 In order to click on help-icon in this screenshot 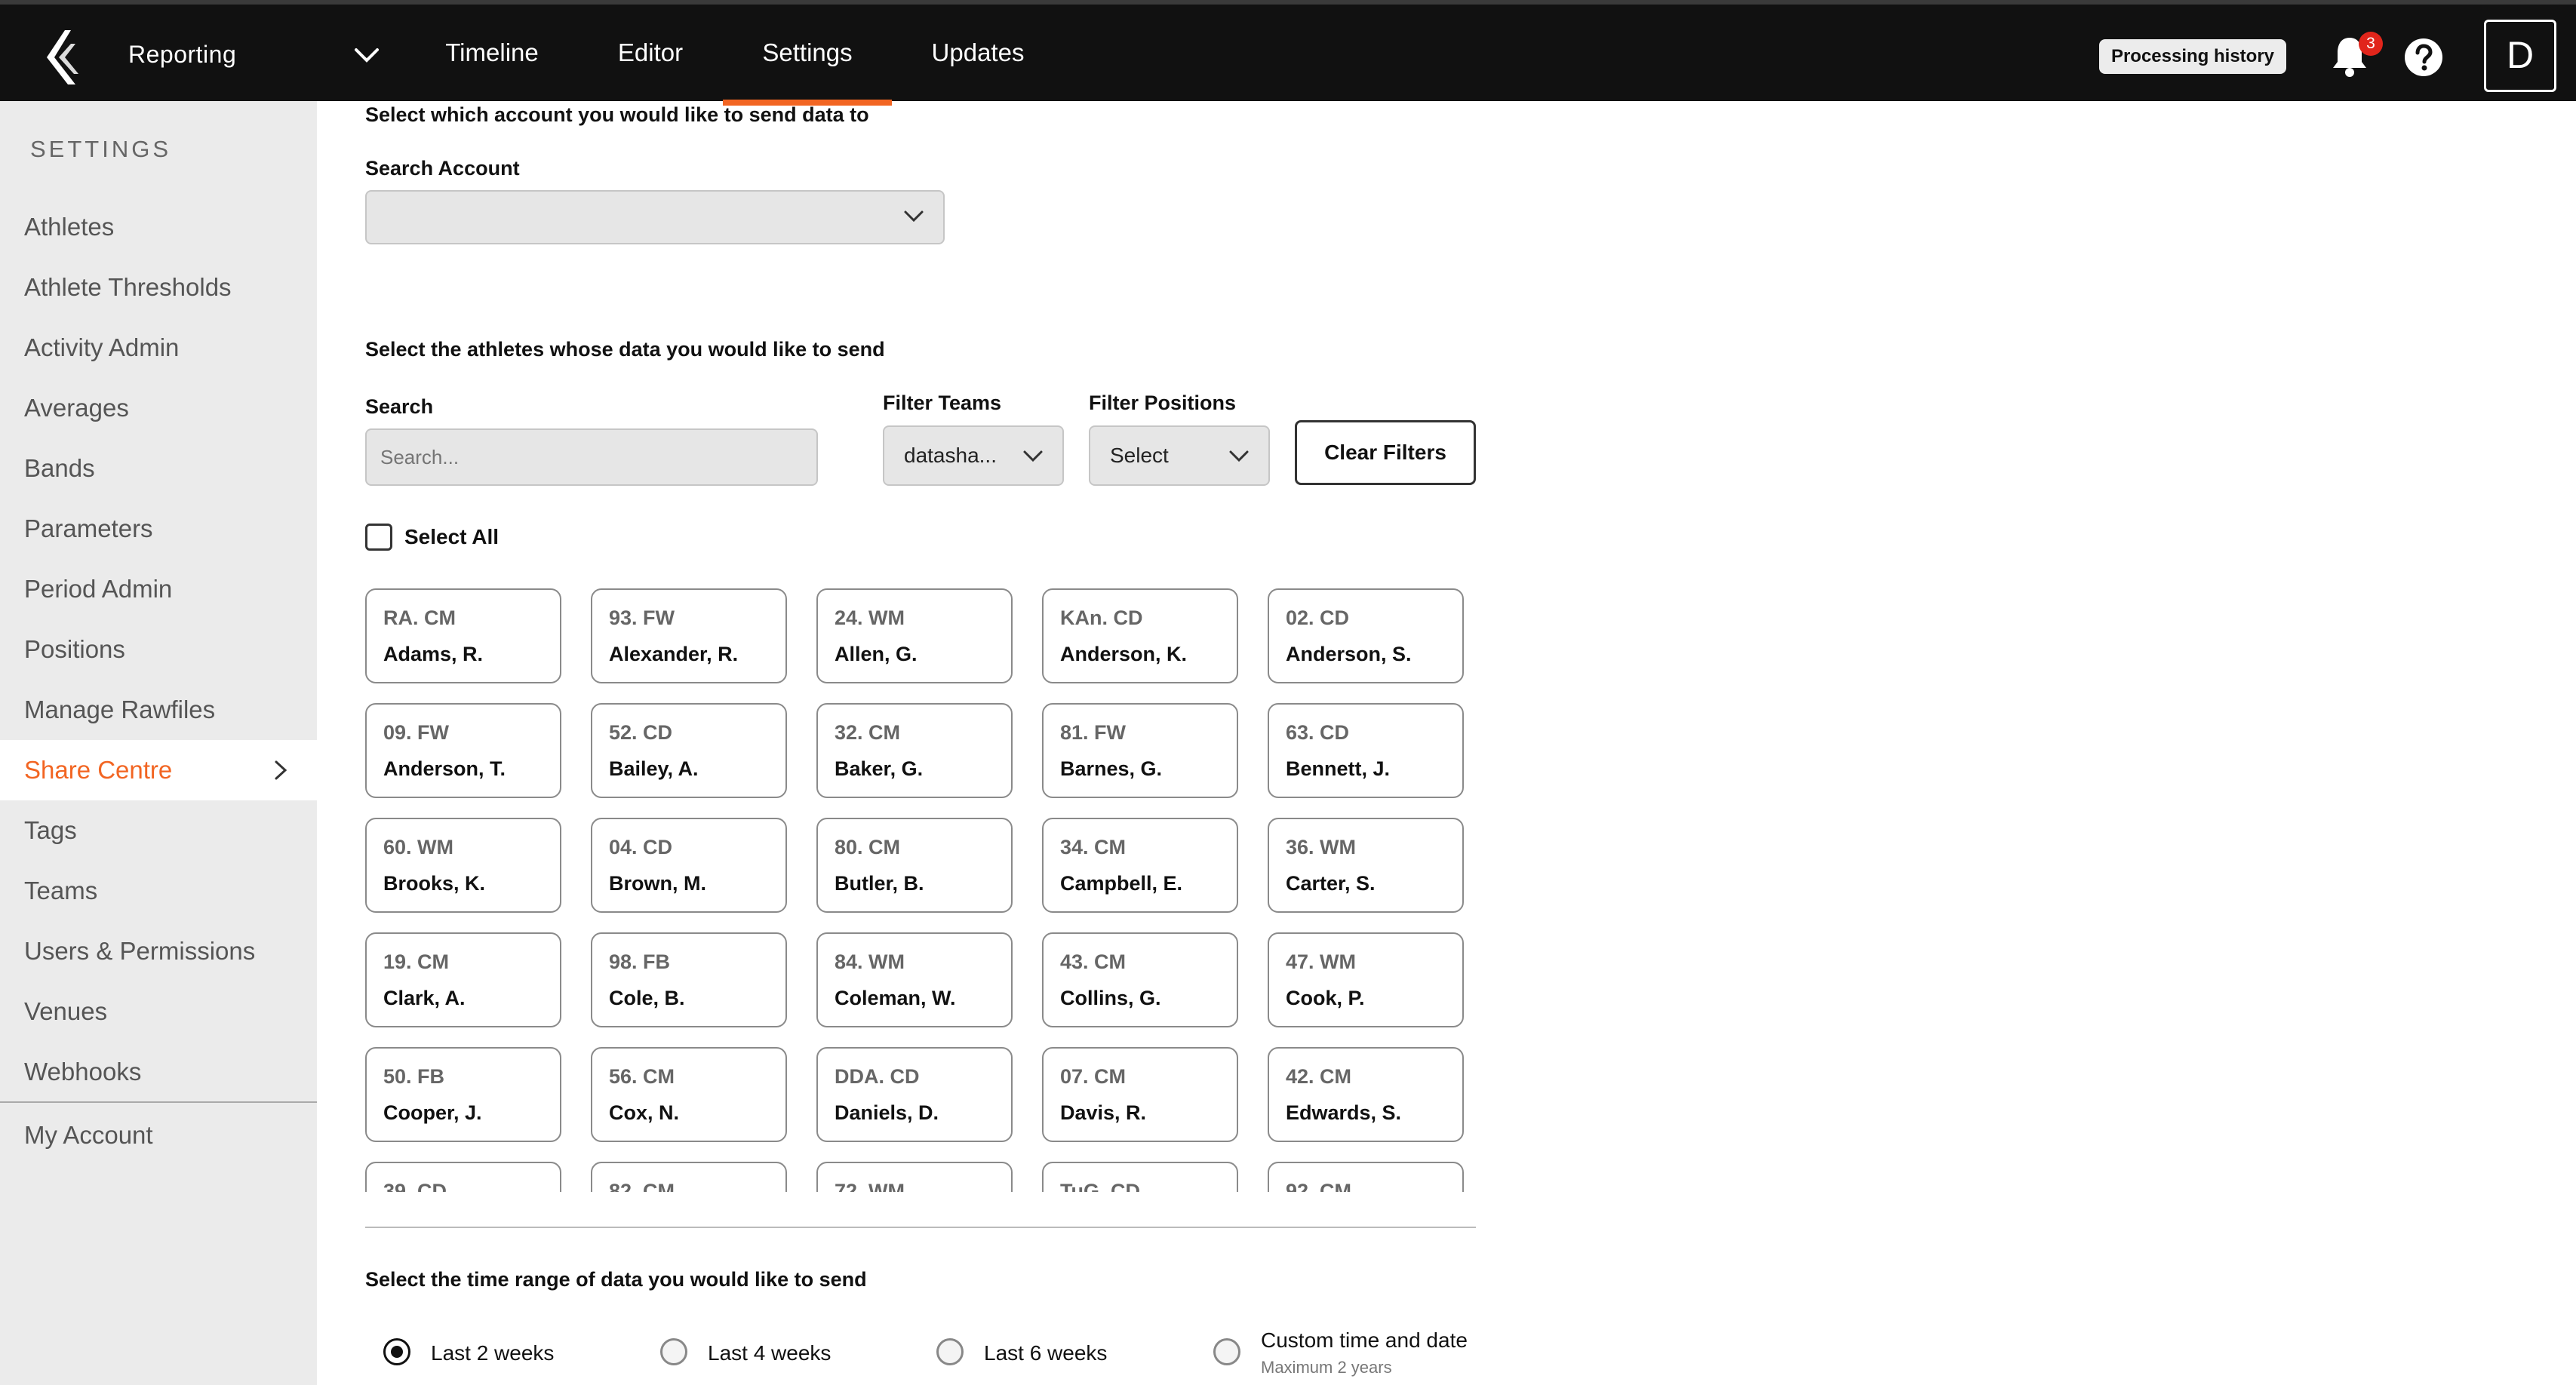, I will do `click(2423, 57)`.